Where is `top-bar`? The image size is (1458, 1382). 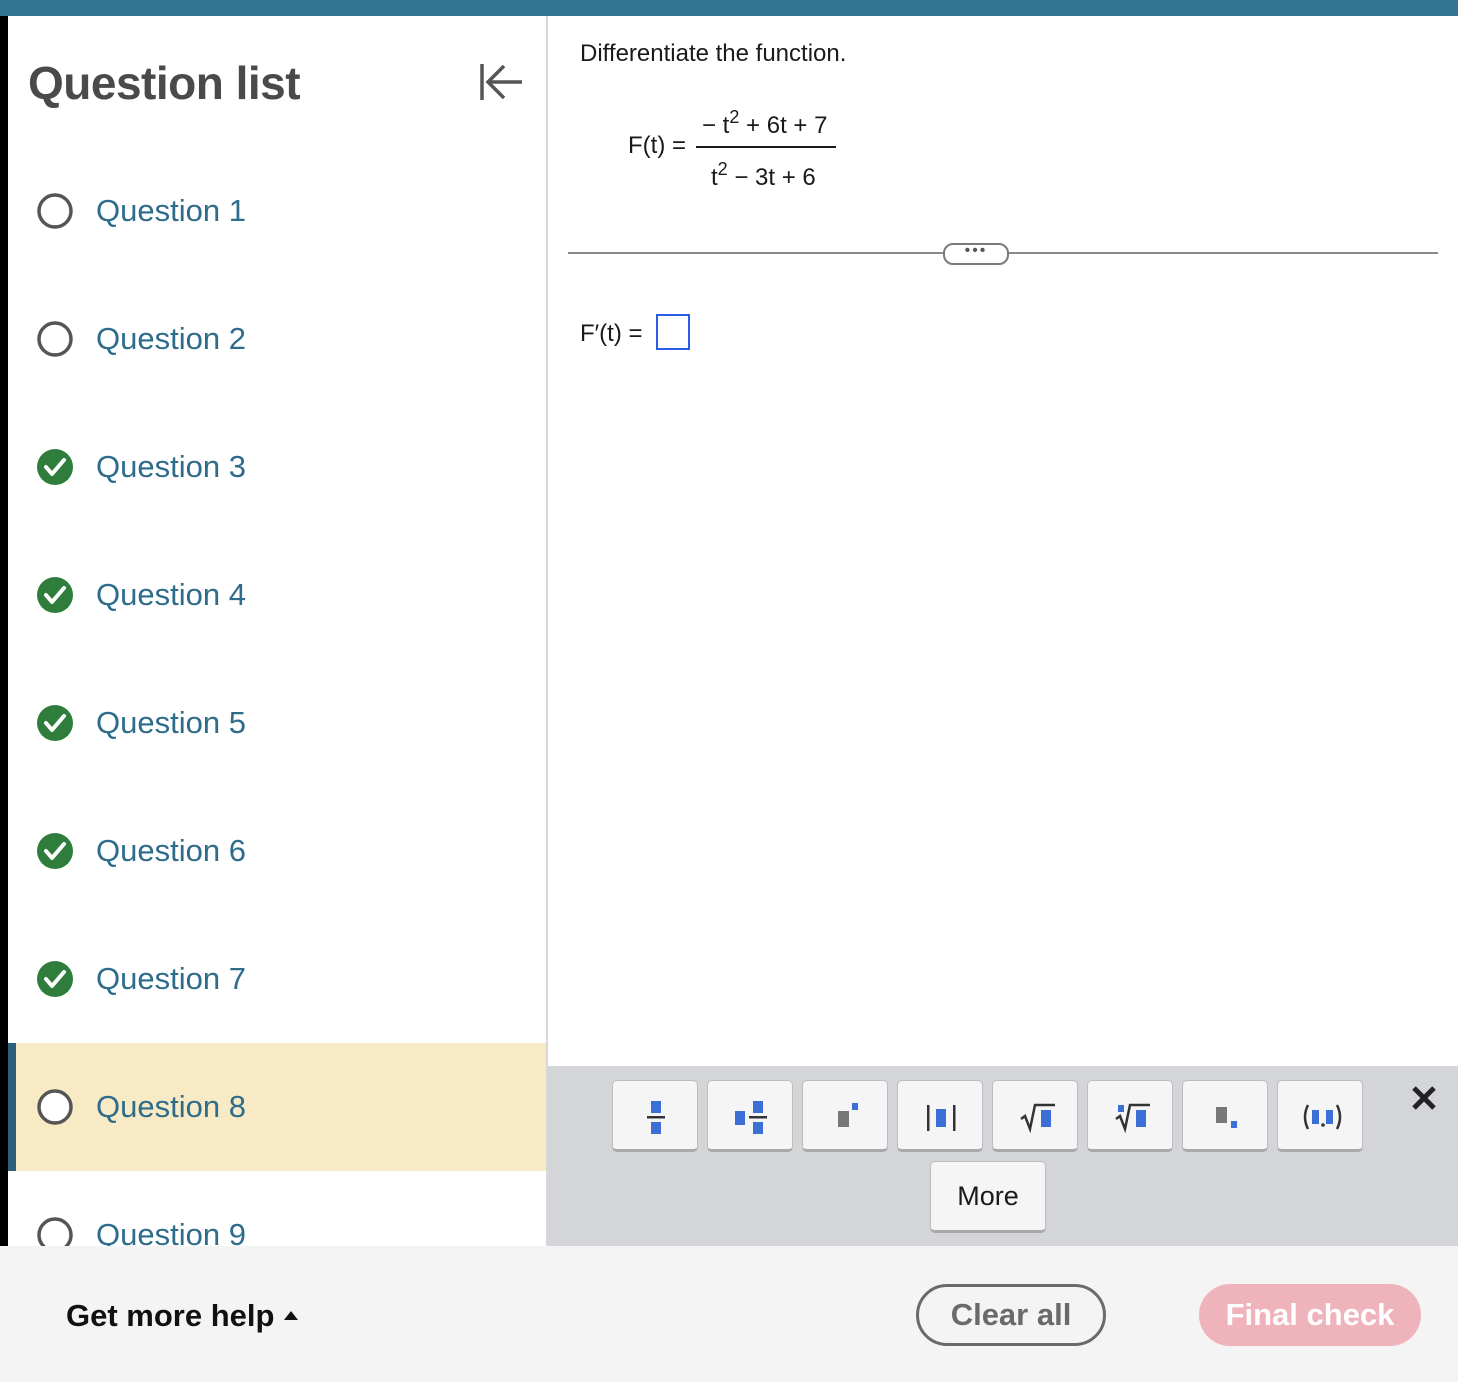
top-bar is located at coordinates (729, 8).